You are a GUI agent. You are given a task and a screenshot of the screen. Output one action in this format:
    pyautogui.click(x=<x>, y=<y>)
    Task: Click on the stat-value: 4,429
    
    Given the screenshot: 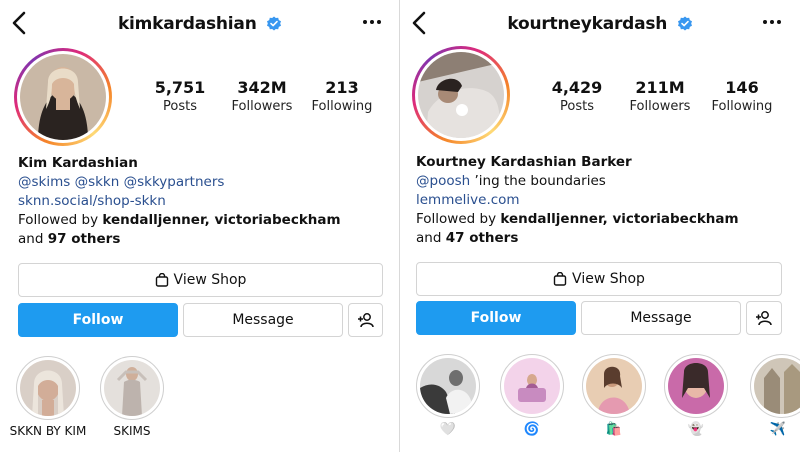 What is the action you would take?
    pyautogui.click(x=577, y=87)
    